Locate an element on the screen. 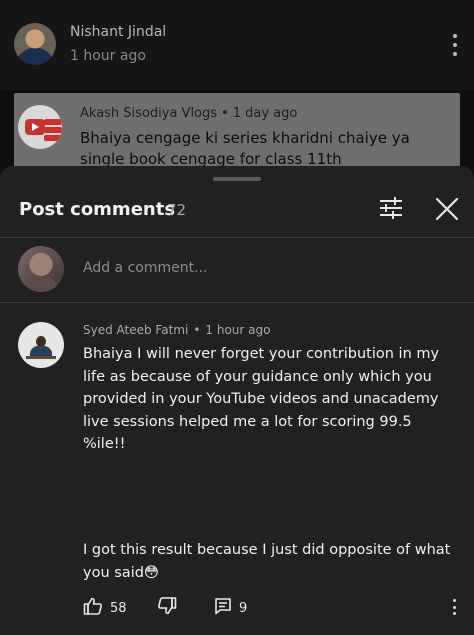 This screenshot has width=474, height=635. like-button: 58 is located at coordinates (105, 608).